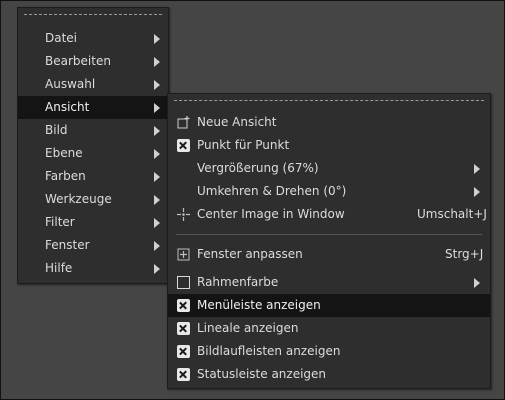 This screenshot has width=505, height=400. What do you see at coordinates (61, 38) in the screenshot?
I see `menu-item-label: Datei` at bounding box center [61, 38].